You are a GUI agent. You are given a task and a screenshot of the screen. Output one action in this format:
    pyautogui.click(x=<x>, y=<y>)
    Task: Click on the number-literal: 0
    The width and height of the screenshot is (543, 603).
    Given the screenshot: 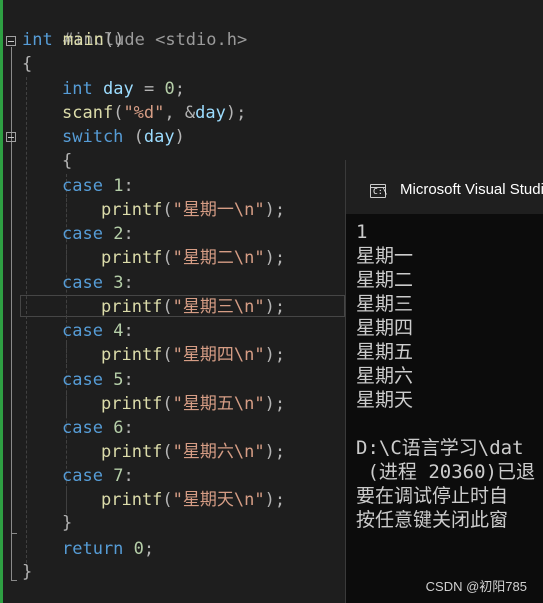 What is the action you would take?
    pyautogui.click(x=169, y=89)
    